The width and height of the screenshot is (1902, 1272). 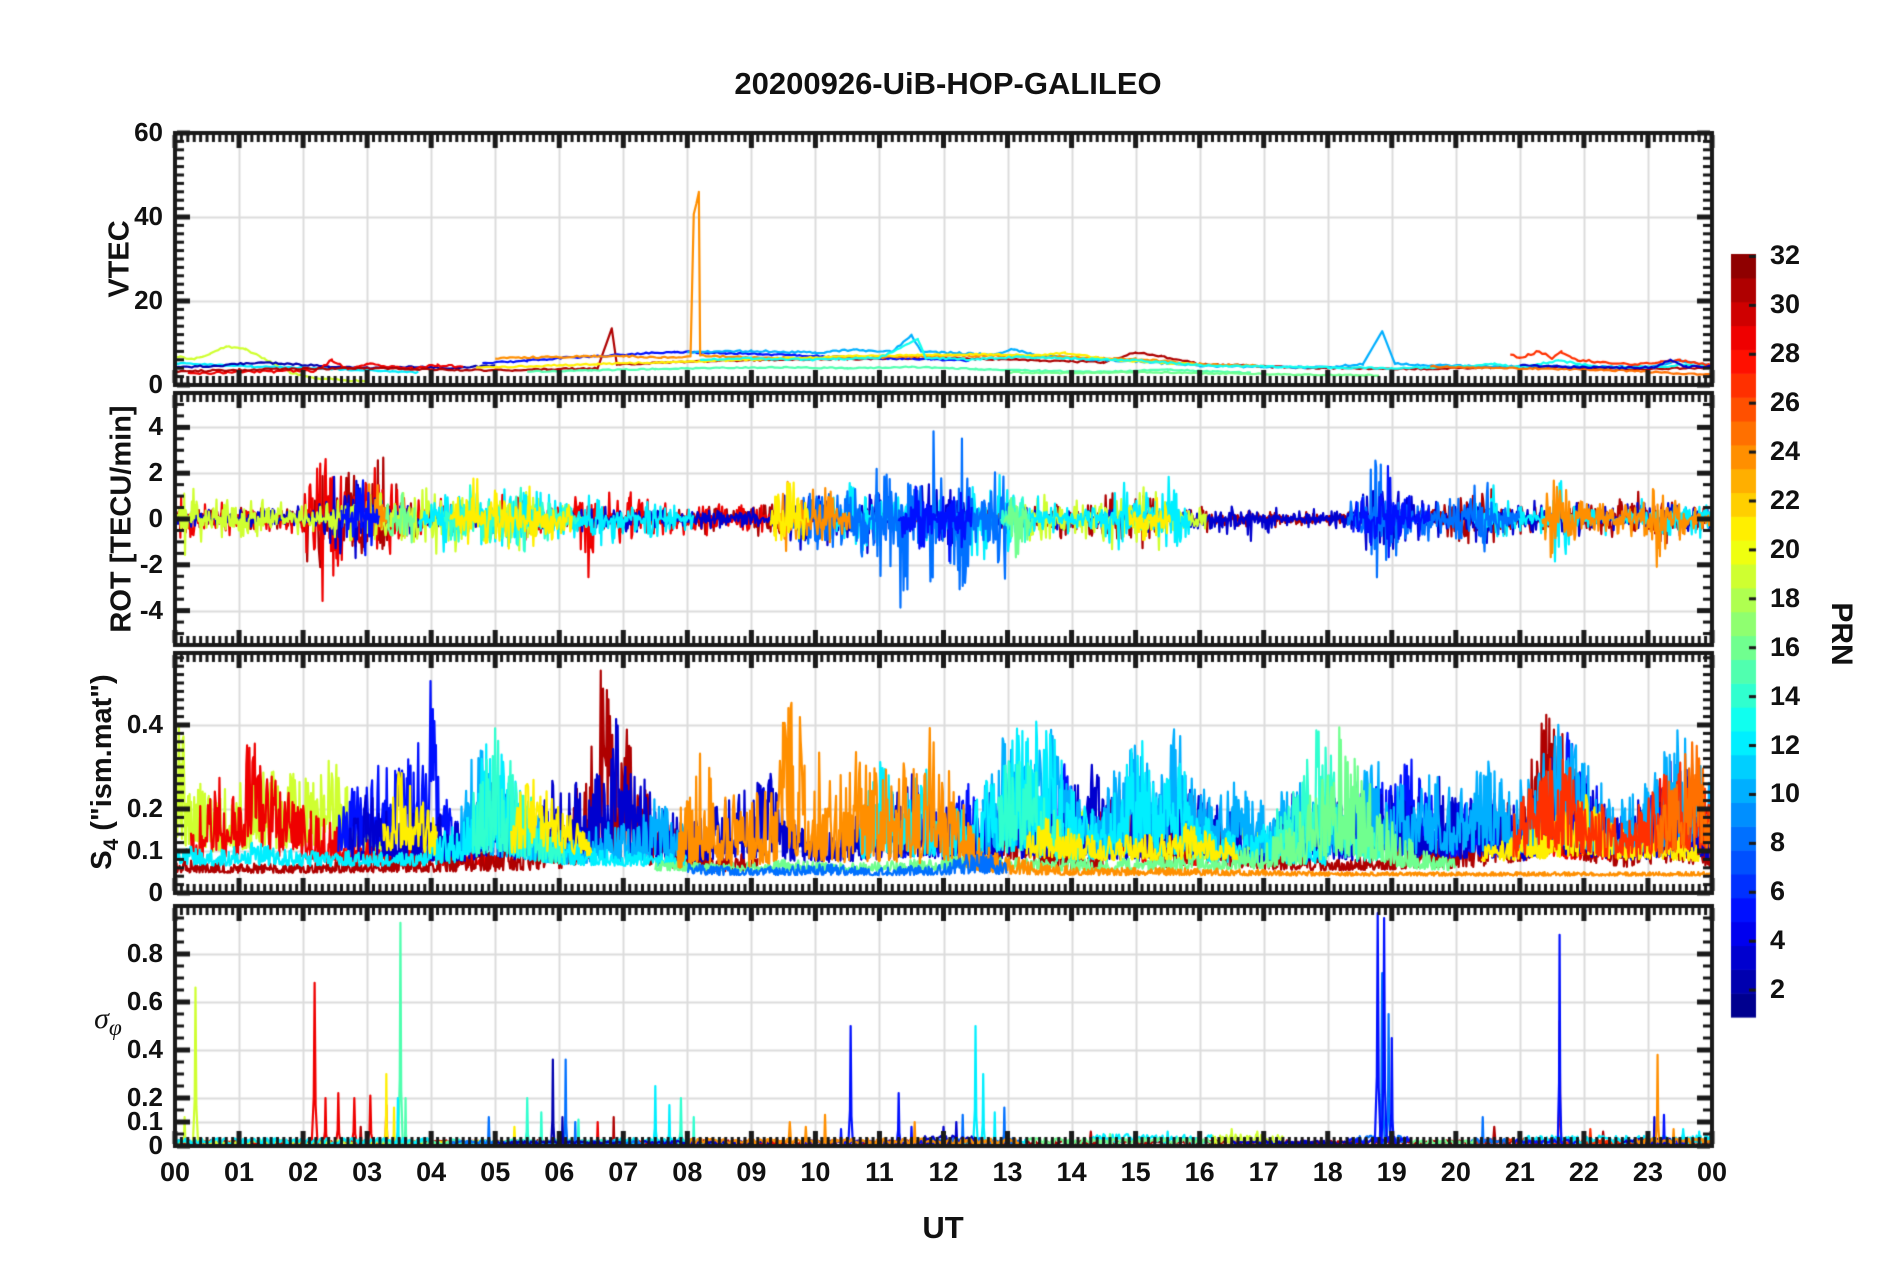 What do you see at coordinates (1785, 402) in the screenshot?
I see `colorbar-tick-label: 26` at bounding box center [1785, 402].